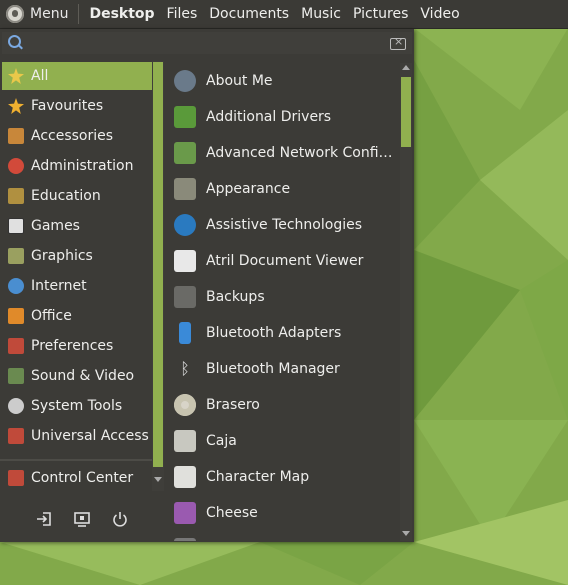 This screenshot has width=568, height=585. Describe the element at coordinates (185, 539) in the screenshot. I see `application-icon` at that location.